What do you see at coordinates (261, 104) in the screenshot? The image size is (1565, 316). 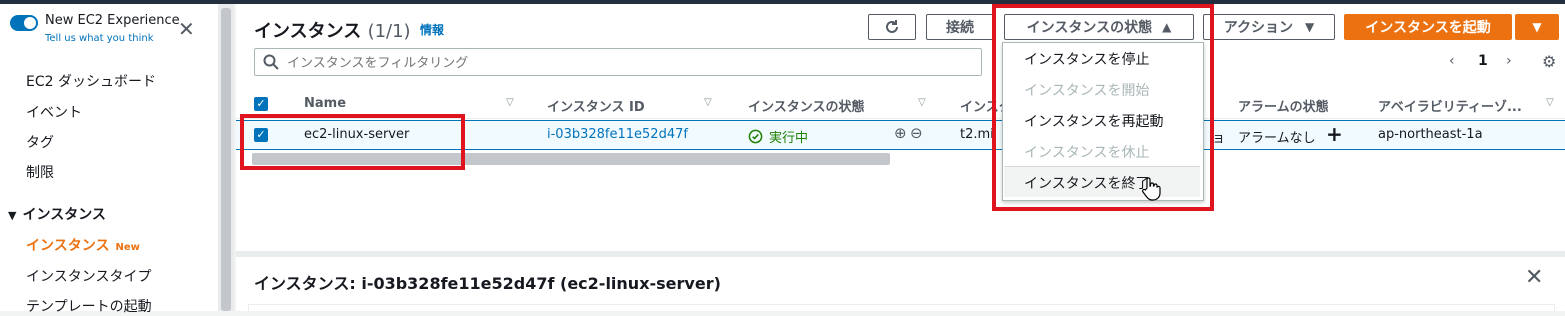 I see `select-all-checkbox: ✓` at bounding box center [261, 104].